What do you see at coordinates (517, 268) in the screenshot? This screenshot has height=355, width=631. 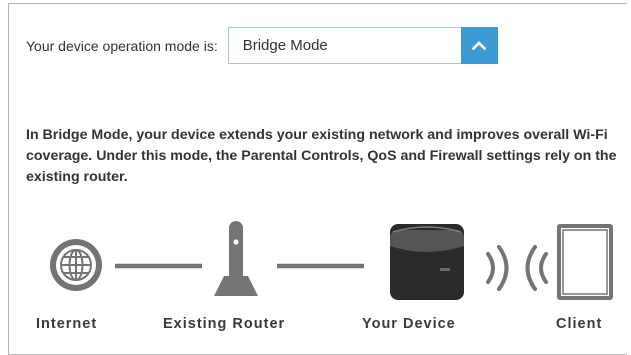 I see `wifi-signal-icon` at bounding box center [517, 268].